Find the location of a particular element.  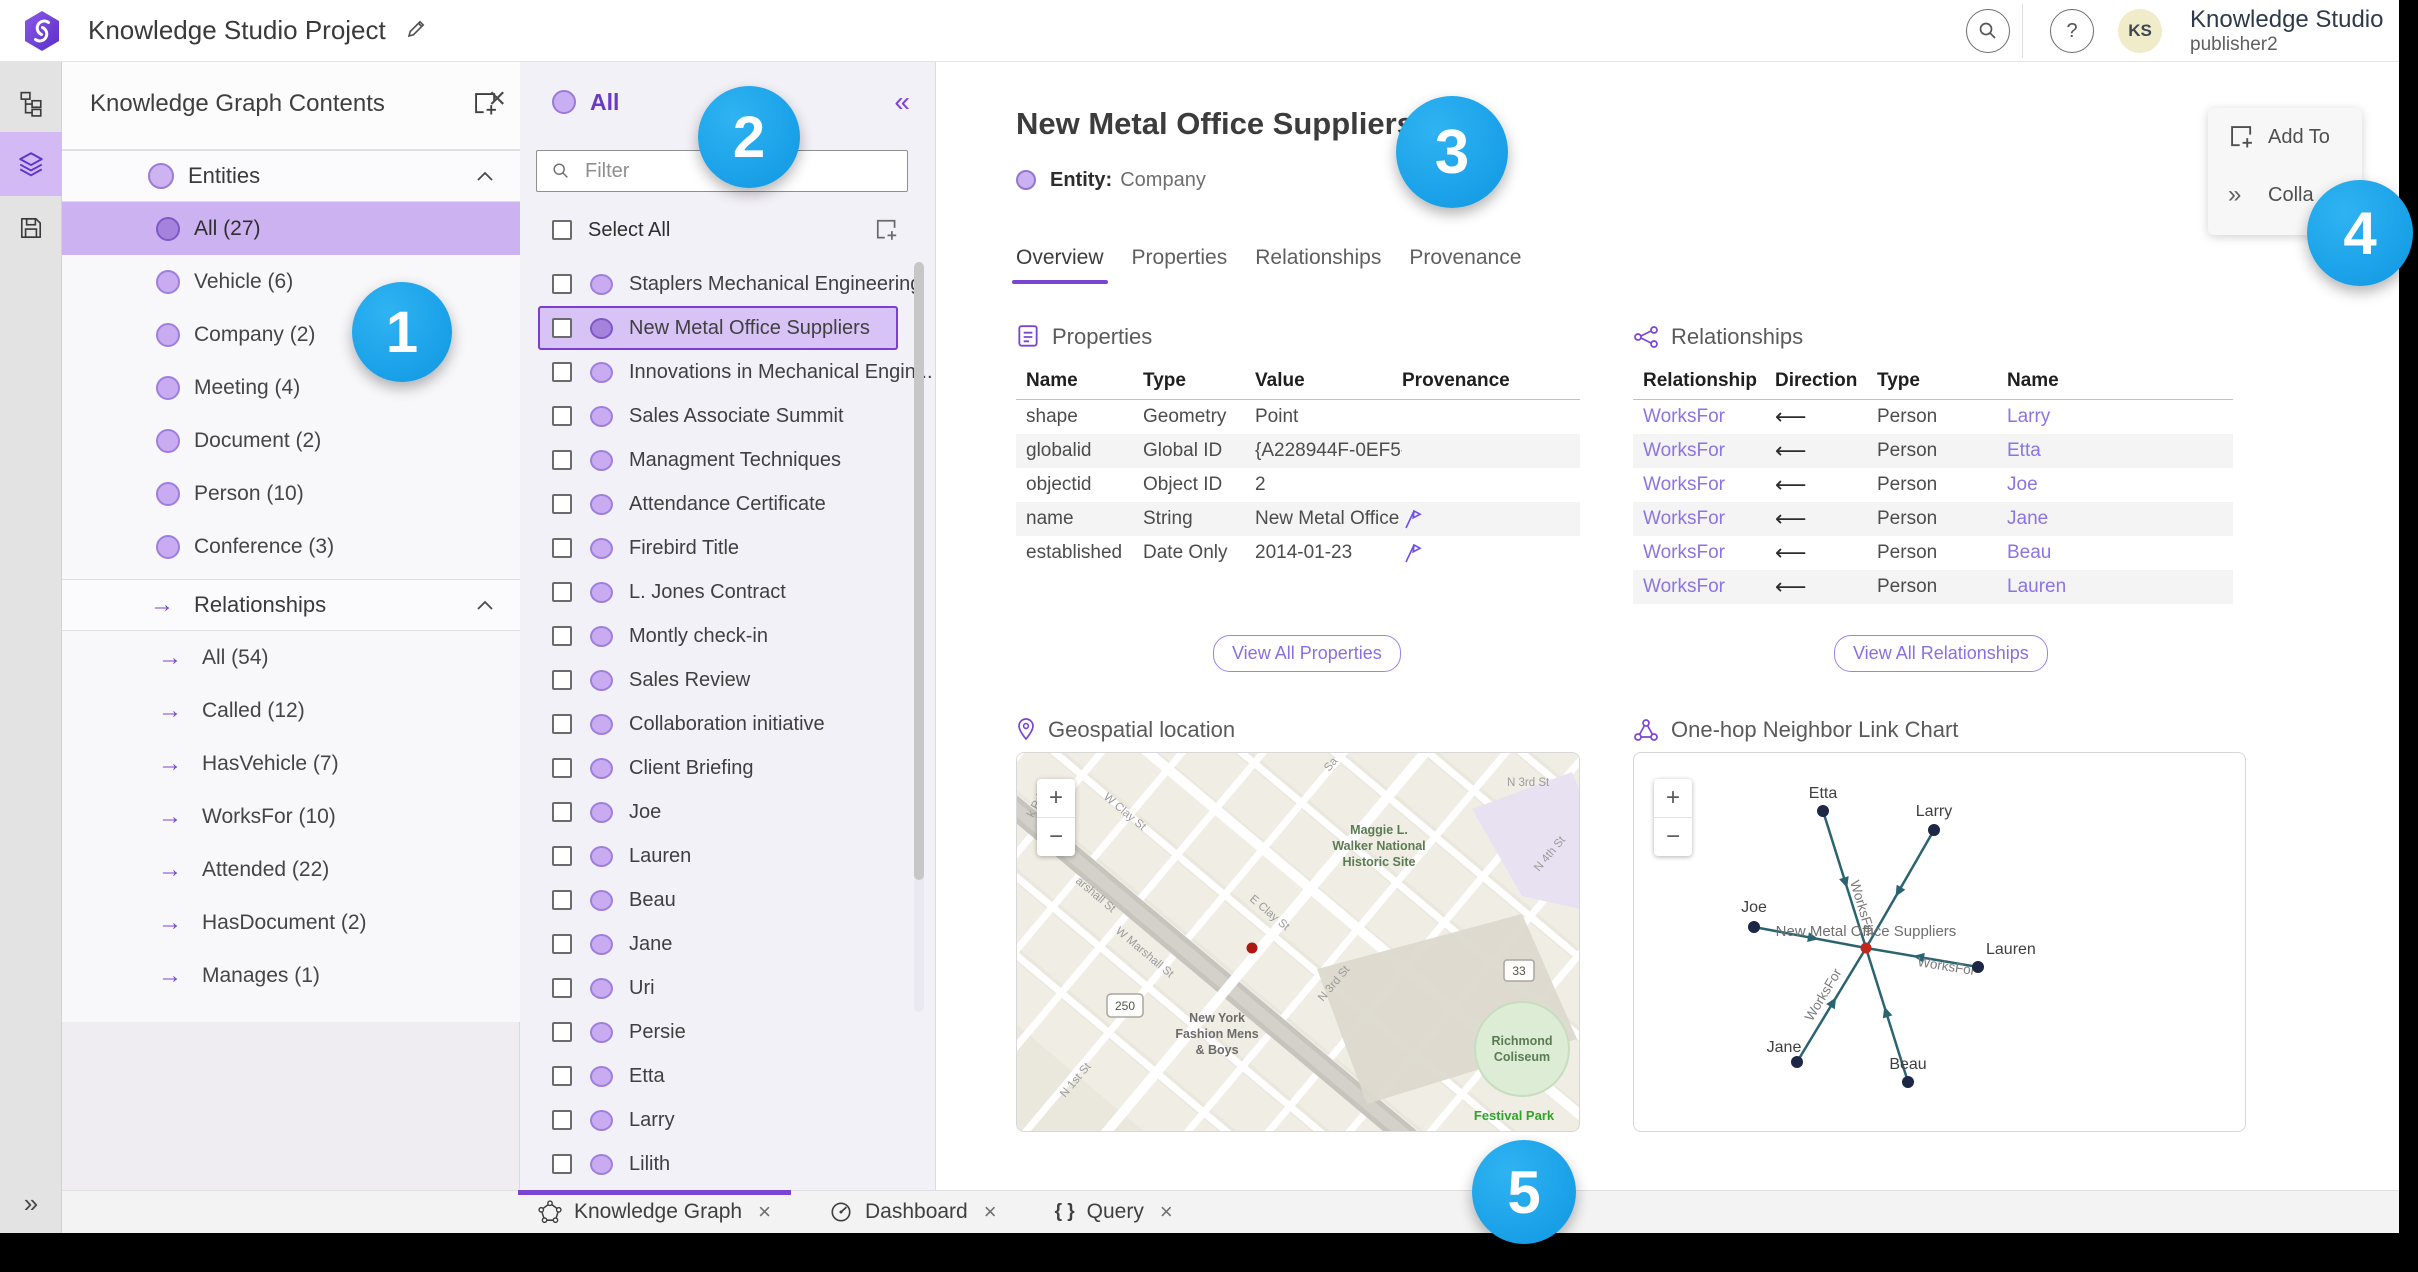

entity-link: Joe is located at coordinates (2120, 485).